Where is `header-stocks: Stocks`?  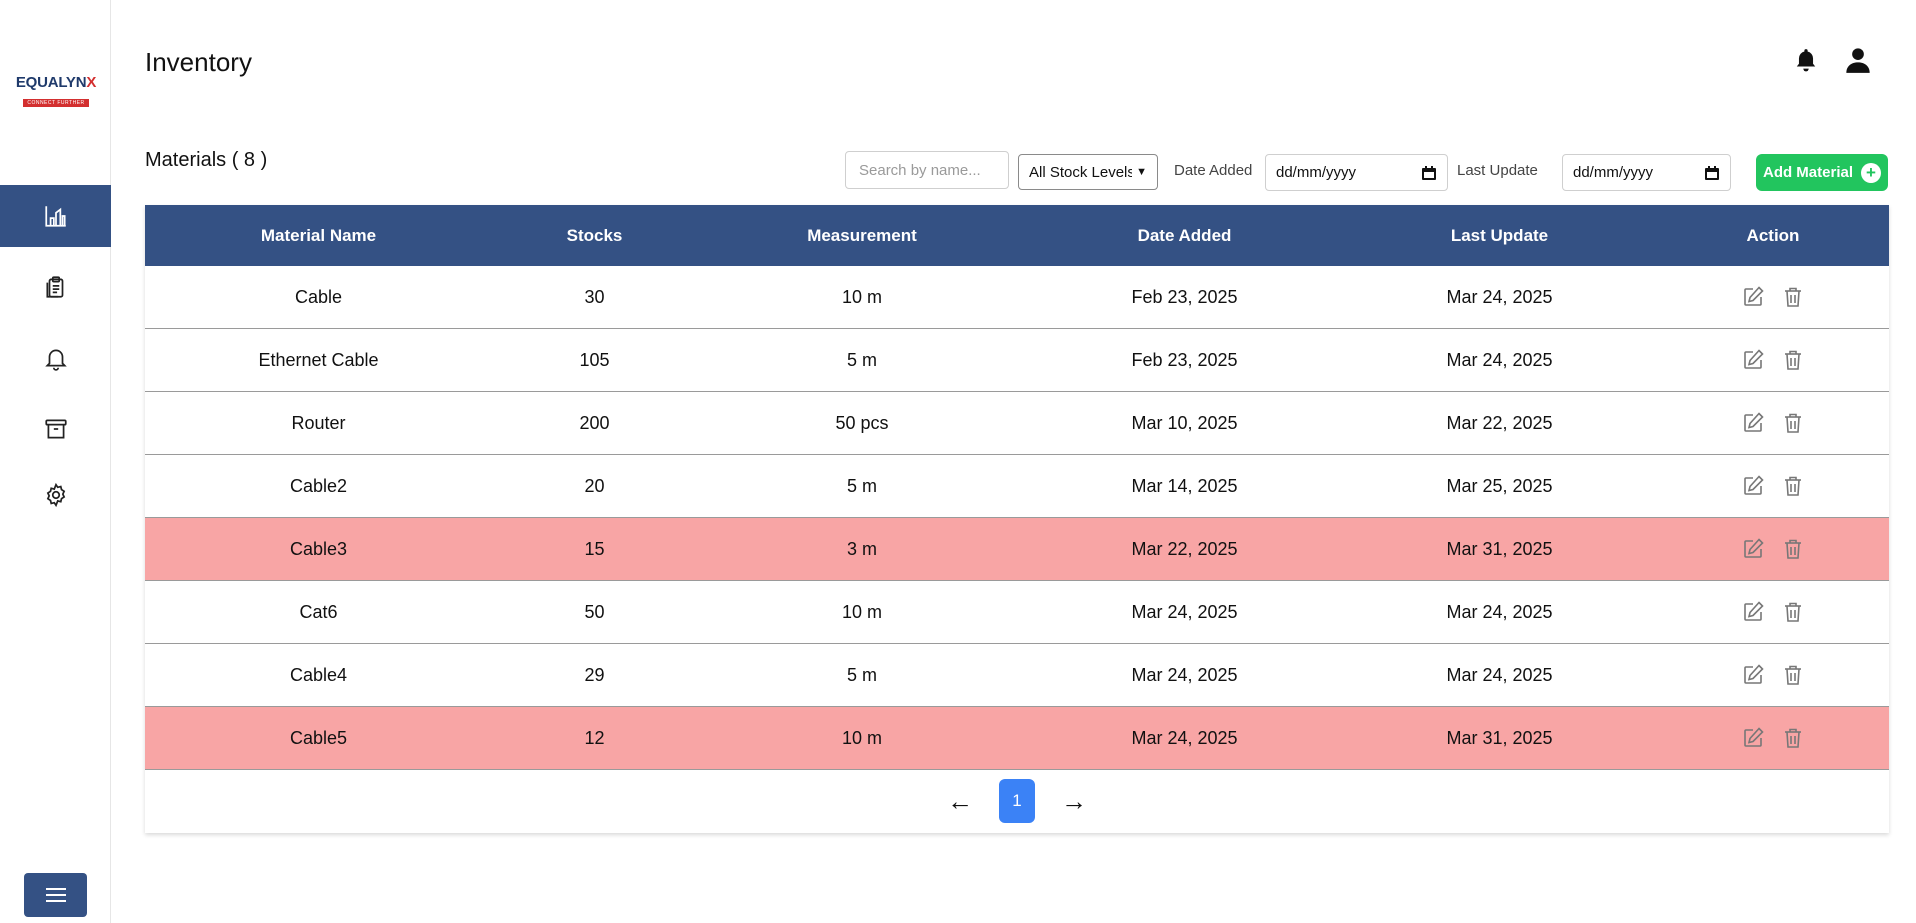 header-stocks: Stocks is located at coordinates (594, 236).